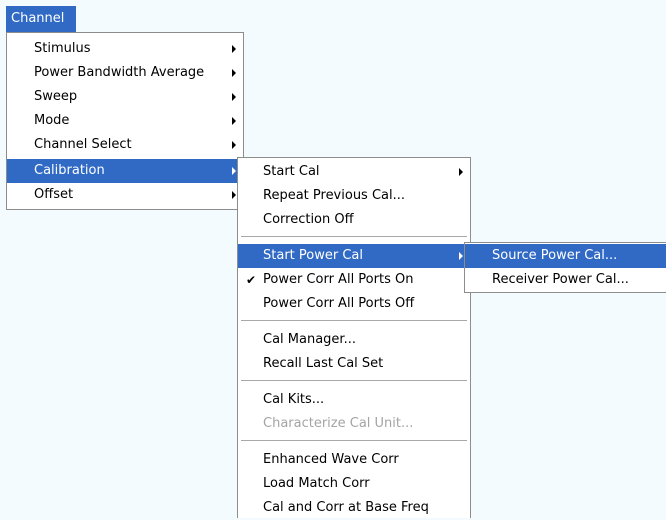  I want to click on menu-item-enhanced-wave-corr: Enhanced Wave Corr, so click(354, 460).